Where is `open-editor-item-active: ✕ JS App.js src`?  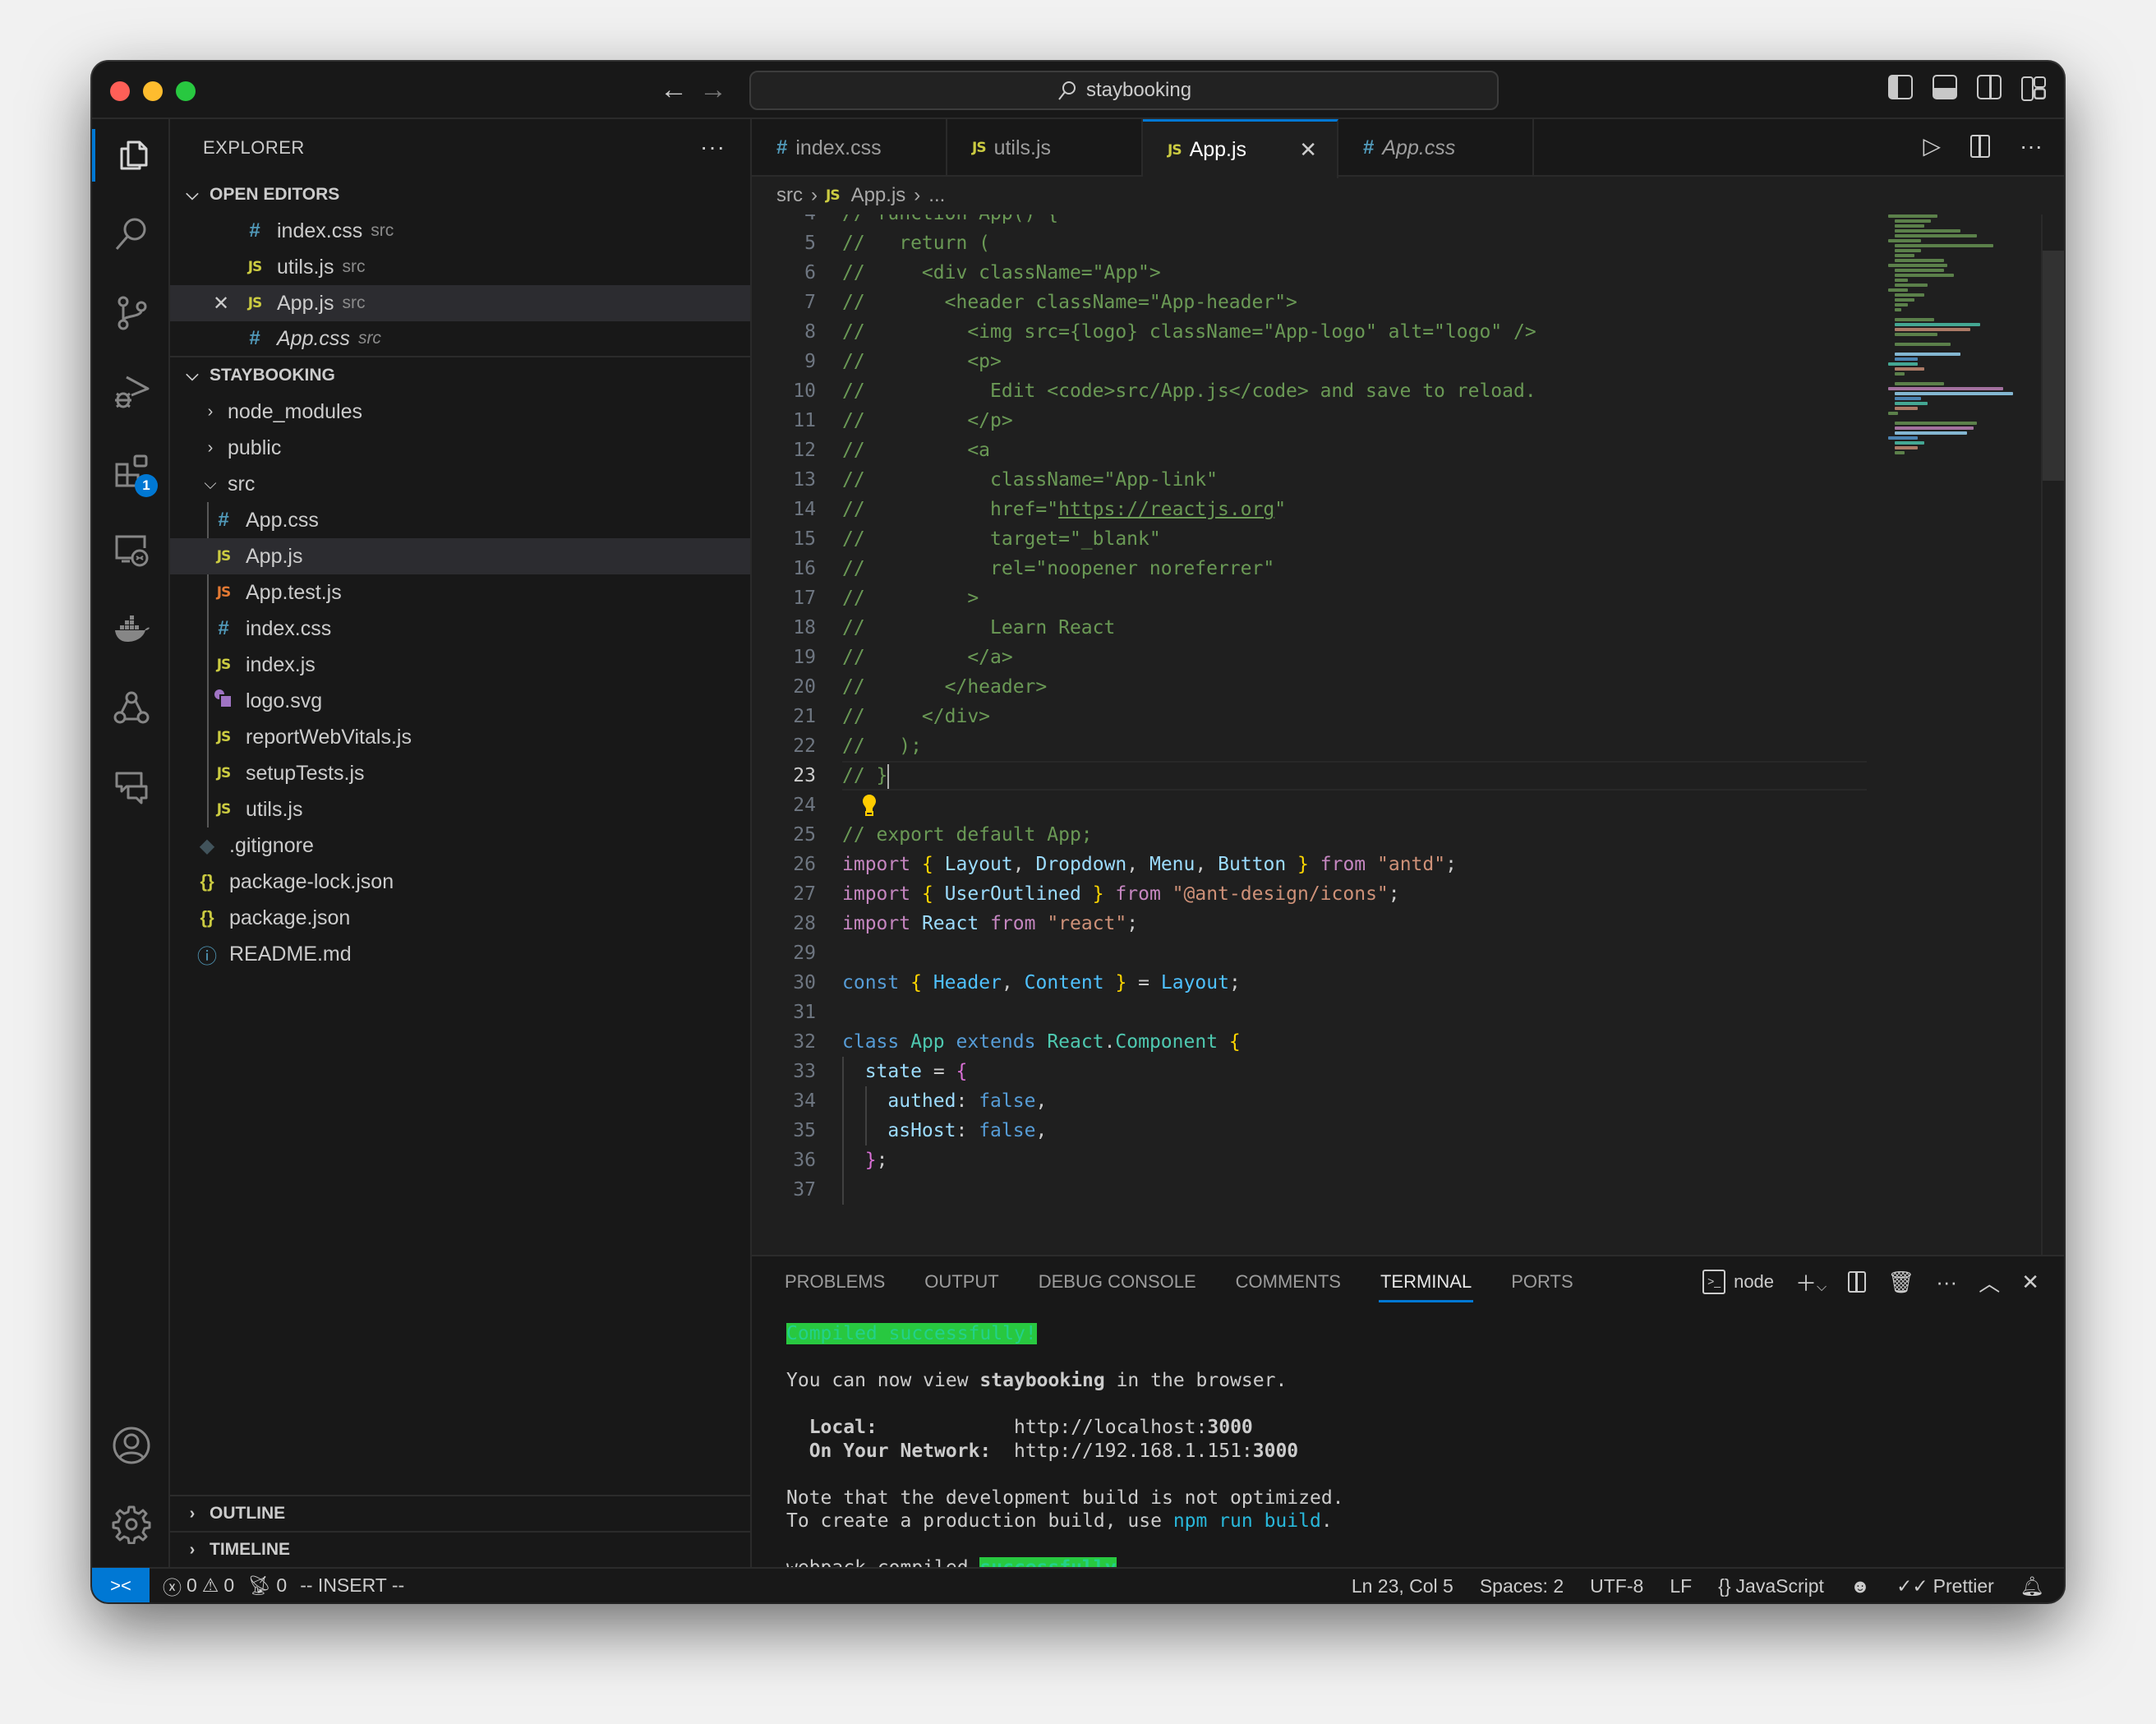
open-editor-item-active: ✕ JS App.js src is located at coordinates (460, 303).